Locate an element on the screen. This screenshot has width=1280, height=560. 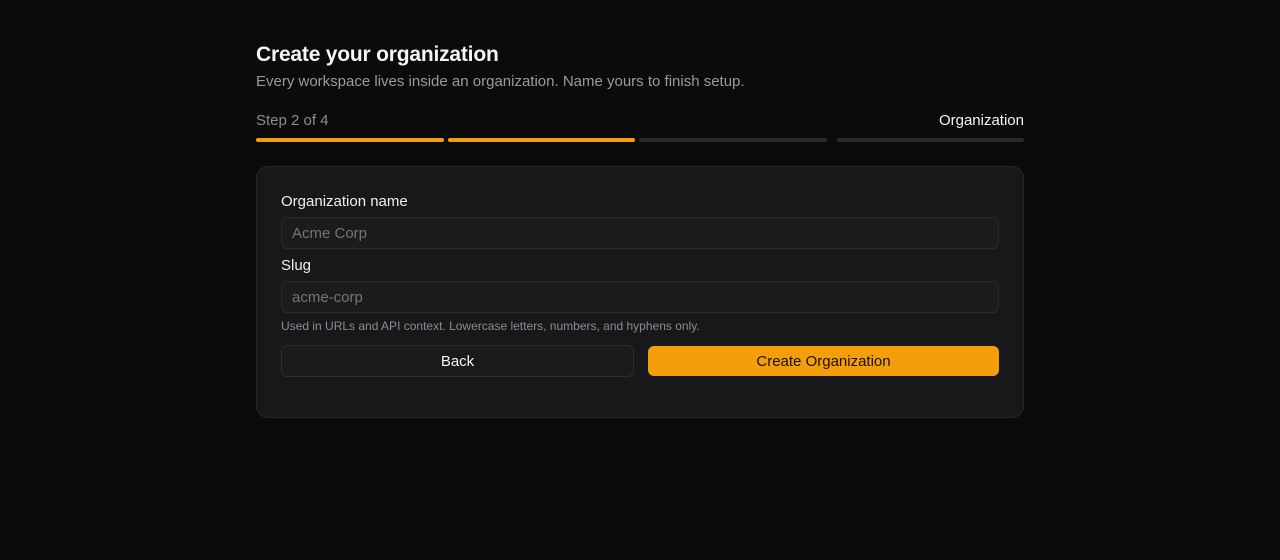
page-title: Create your organization is located at coordinates (377, 54).